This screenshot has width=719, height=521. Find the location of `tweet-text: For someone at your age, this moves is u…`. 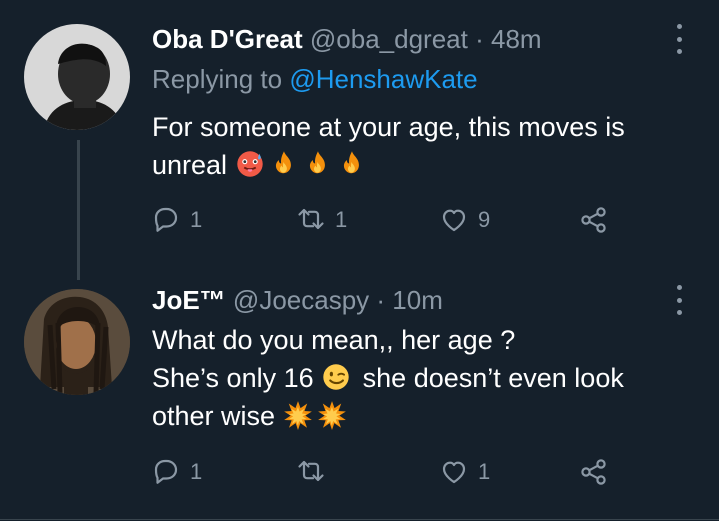

tweet-text: For someone at your age, this moves is u… is located at coordinates (422, 146).